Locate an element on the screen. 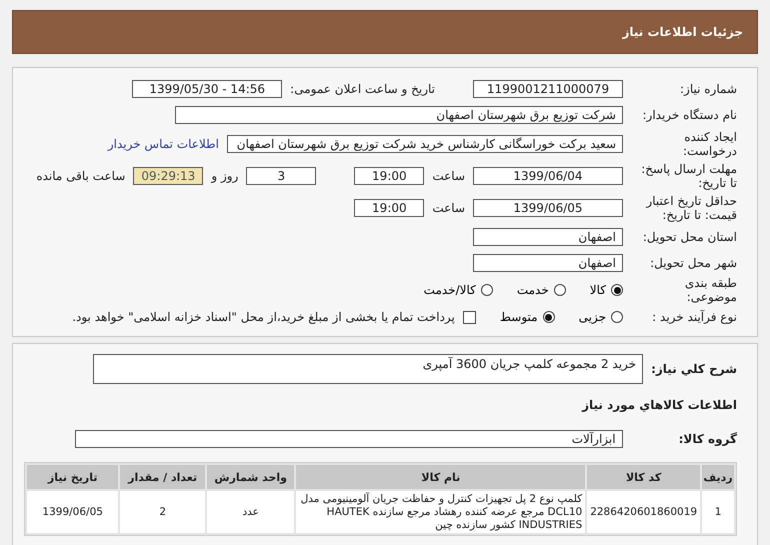 Image resolution: width=770 pixels, height=545 pixels. goods-group-field: ابزارآلات is located at coordinates (348, 439).